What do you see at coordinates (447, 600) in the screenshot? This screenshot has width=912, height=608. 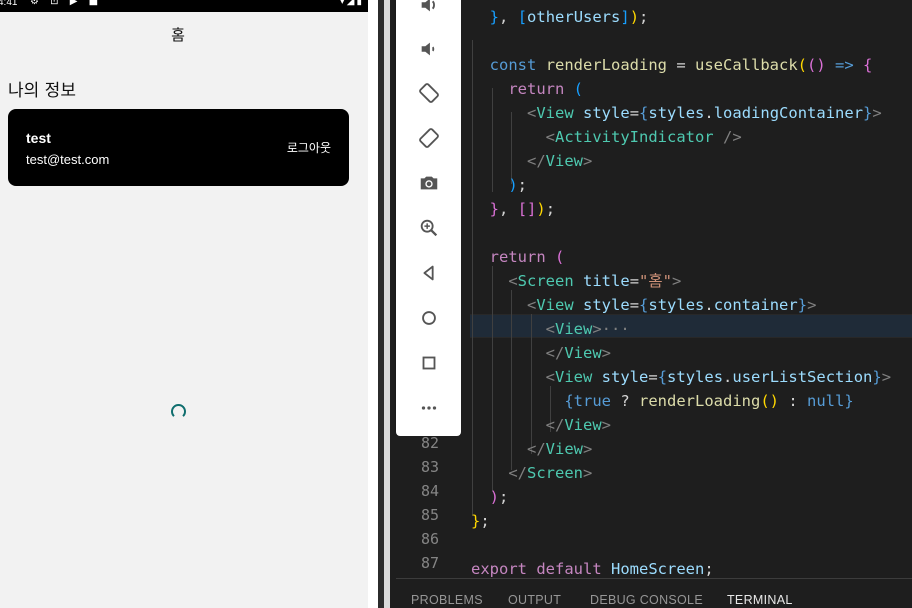 I see `tab-problems: PROBLEMS` at bounding box center [447, 600].